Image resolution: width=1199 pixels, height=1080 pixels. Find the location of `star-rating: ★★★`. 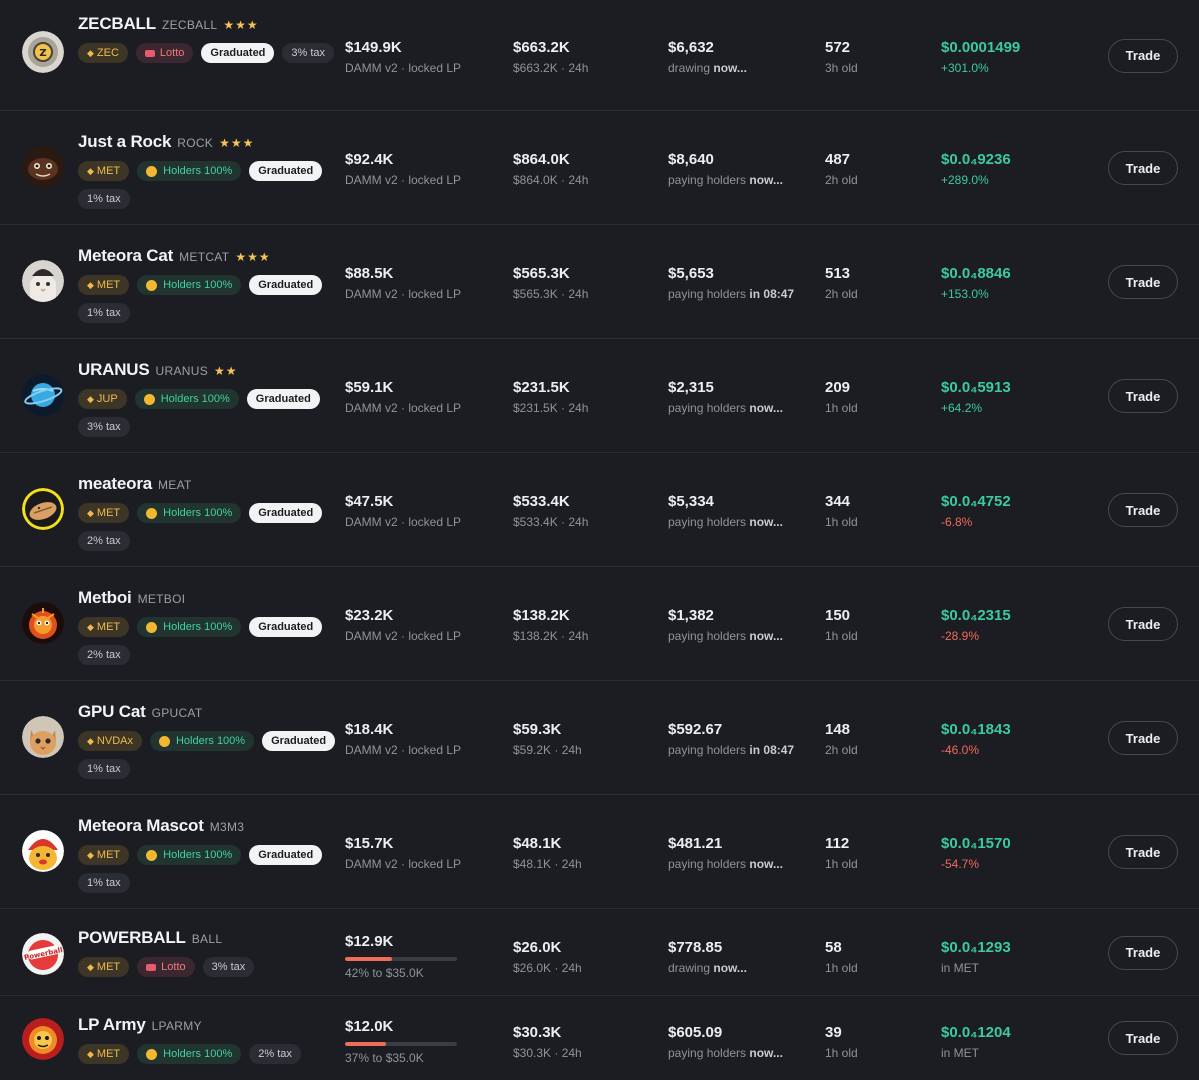

star-rating: ★★★ is located at coordinates (253, 257).